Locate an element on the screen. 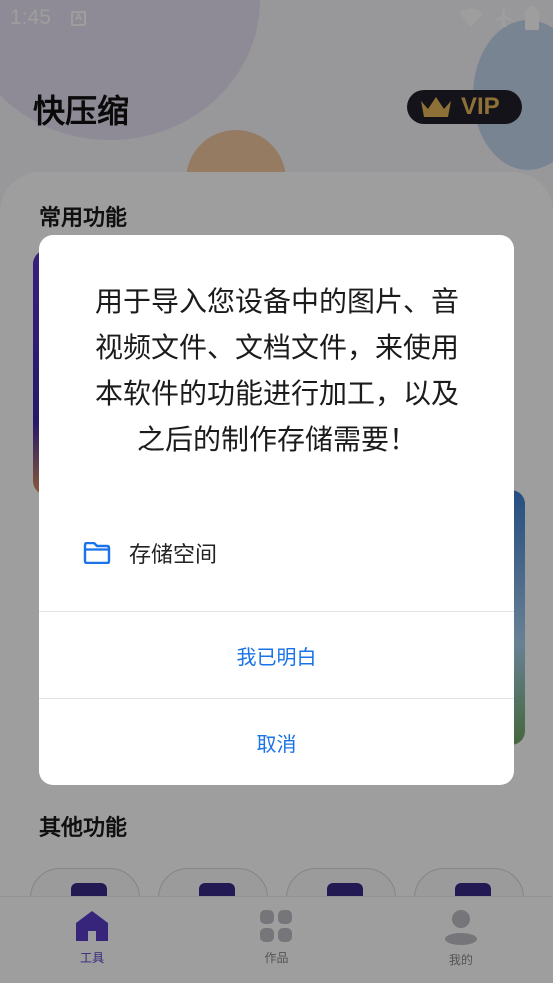 This screenshot has height=983, width=553. permission-item: 存储空间 is located at coordinates (150, 553).